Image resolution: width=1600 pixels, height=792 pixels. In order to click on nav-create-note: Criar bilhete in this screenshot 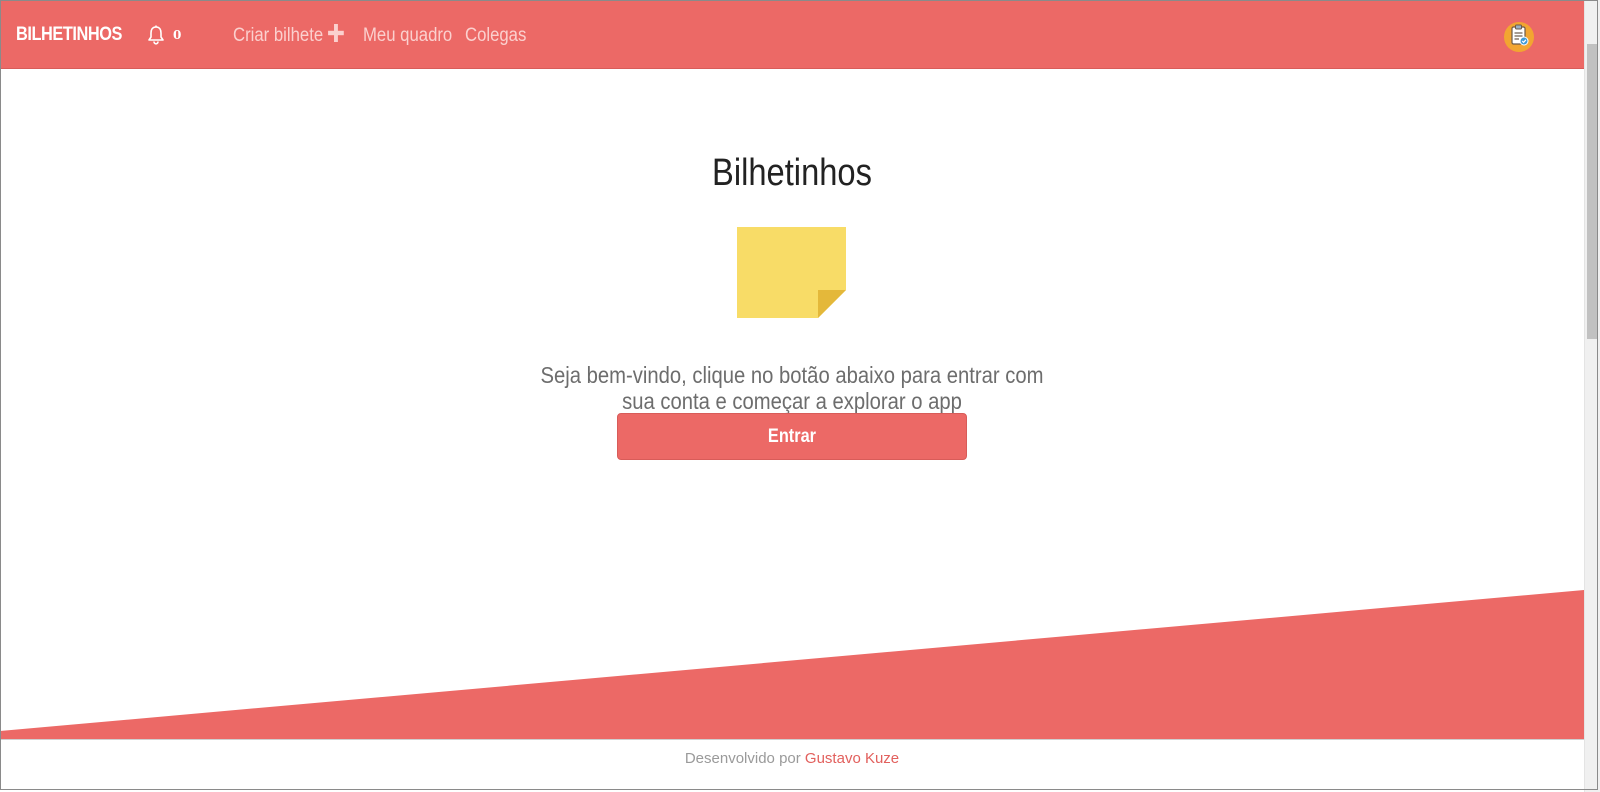, I will do `click(289, 36)`.